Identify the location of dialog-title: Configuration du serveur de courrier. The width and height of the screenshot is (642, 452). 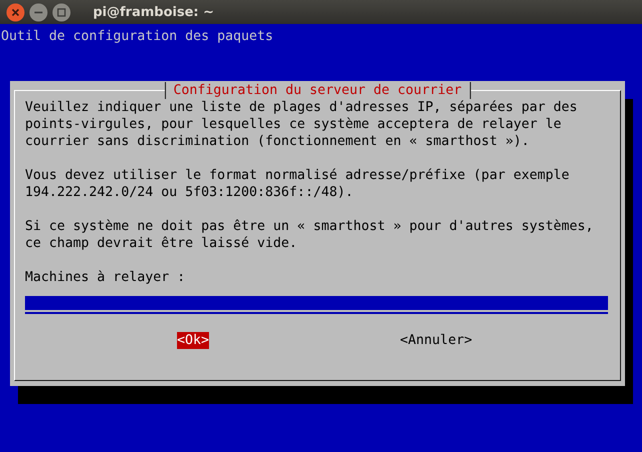
(317, 90).